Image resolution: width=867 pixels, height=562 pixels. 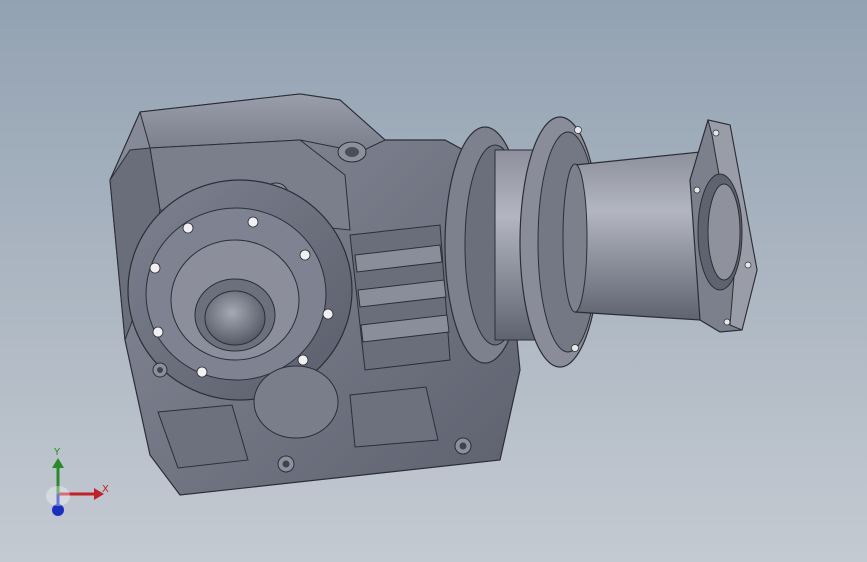 I want to click on coordinate-triad: X Y, so click(x=81, y=485).